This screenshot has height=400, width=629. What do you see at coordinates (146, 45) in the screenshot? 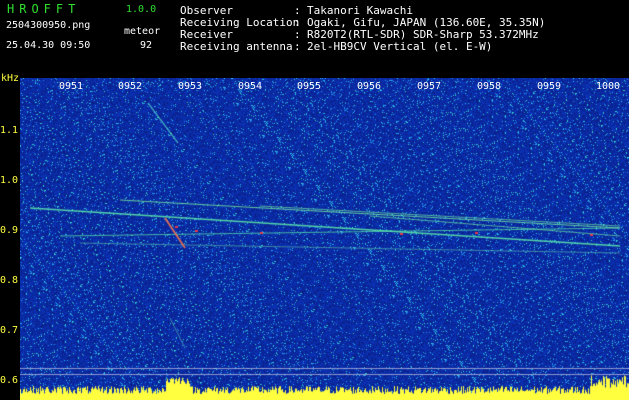
I see `meteor-count: 92` at bounding box center [146, 45].